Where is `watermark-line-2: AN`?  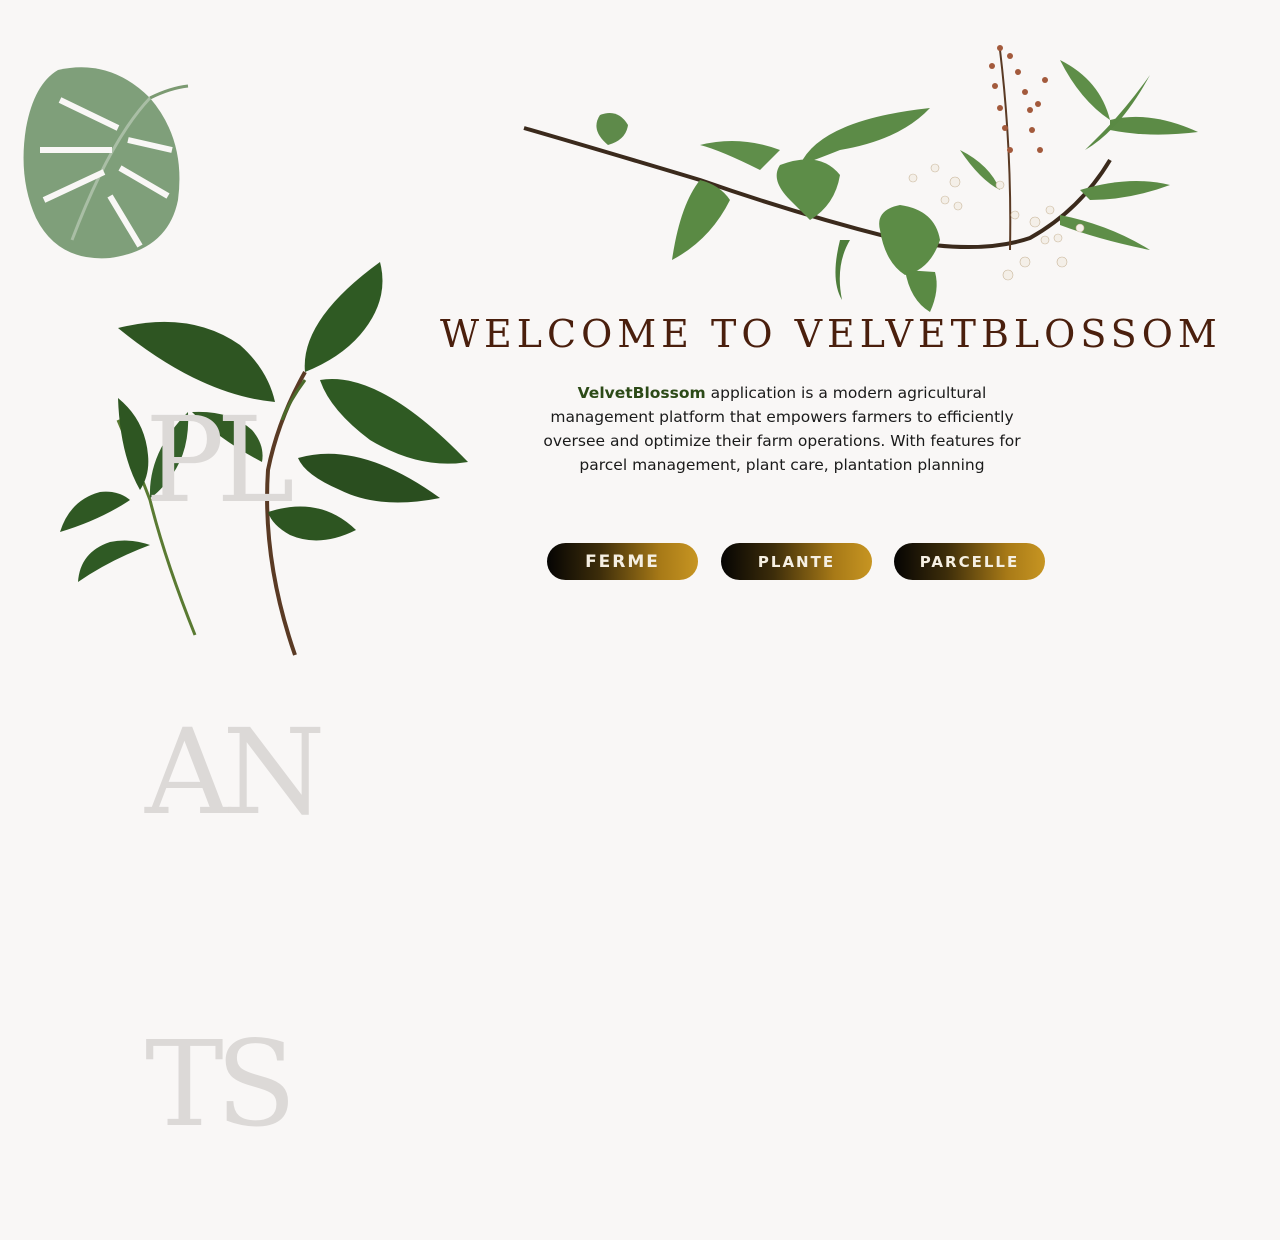 watermark-line-2: AN is located at coordinates (235, 772).